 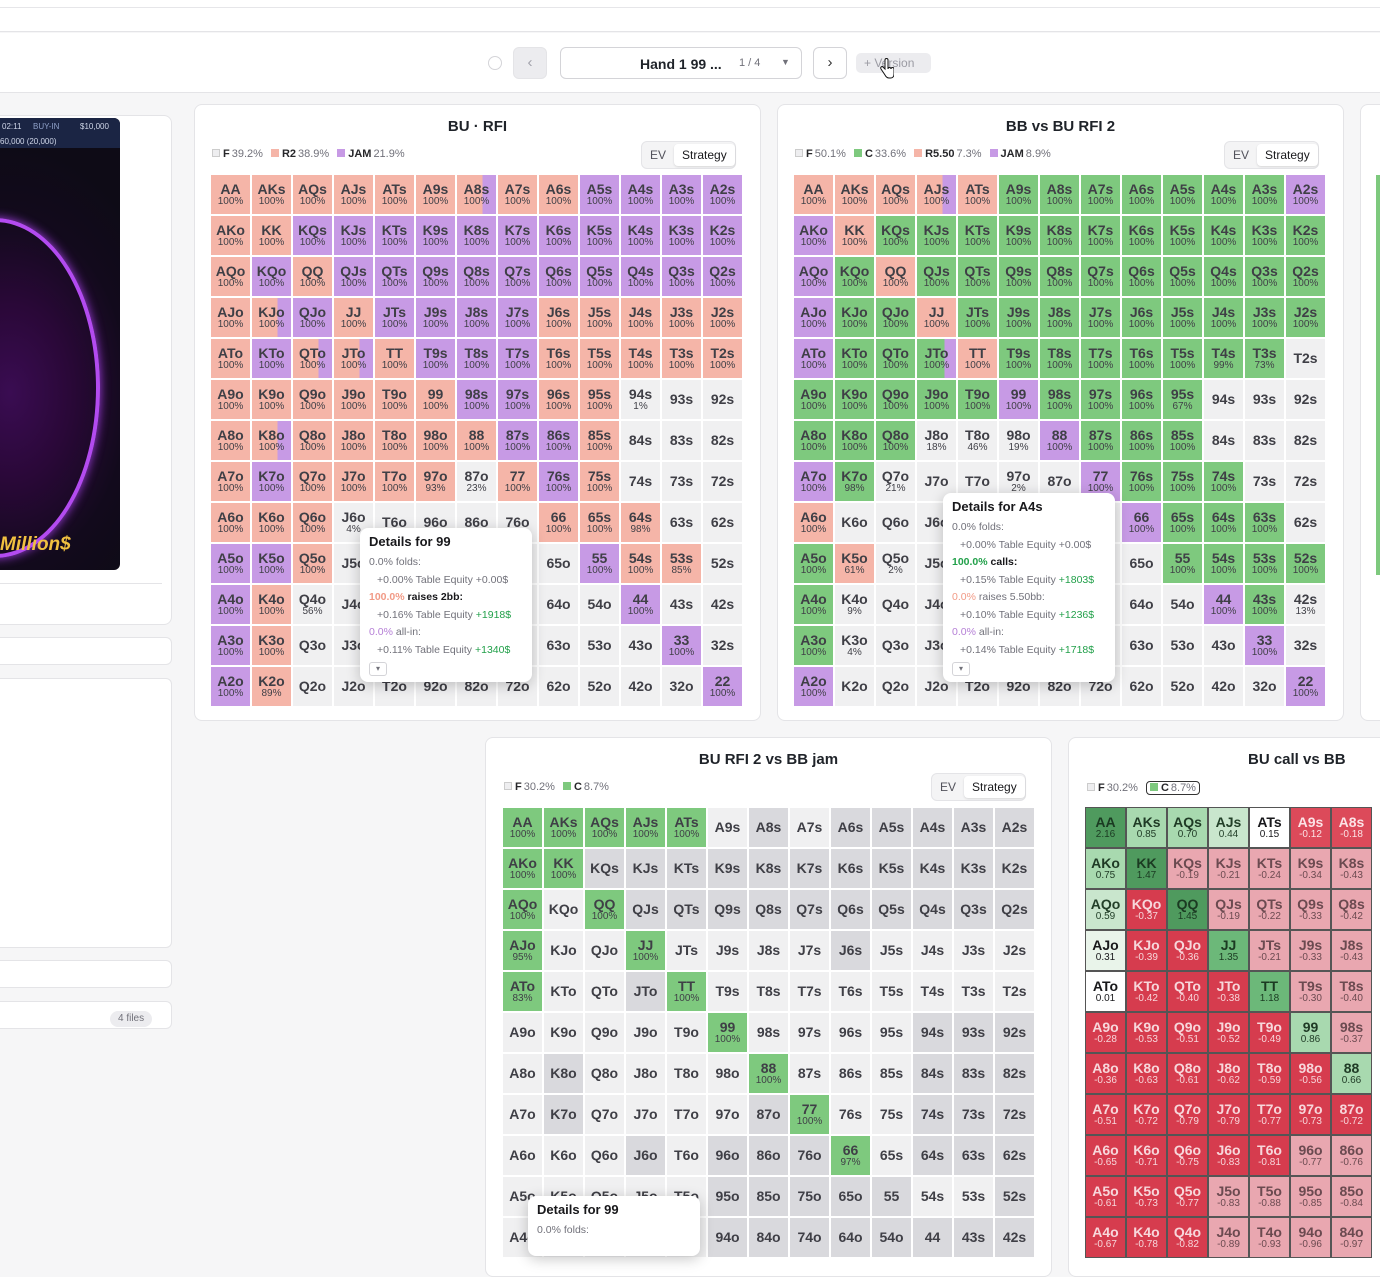 What do you see at coordinates (1228, 1114) in the screenshot?
I see `hand-cell: J7o -0.79` at bounding box center [1228, 1114].